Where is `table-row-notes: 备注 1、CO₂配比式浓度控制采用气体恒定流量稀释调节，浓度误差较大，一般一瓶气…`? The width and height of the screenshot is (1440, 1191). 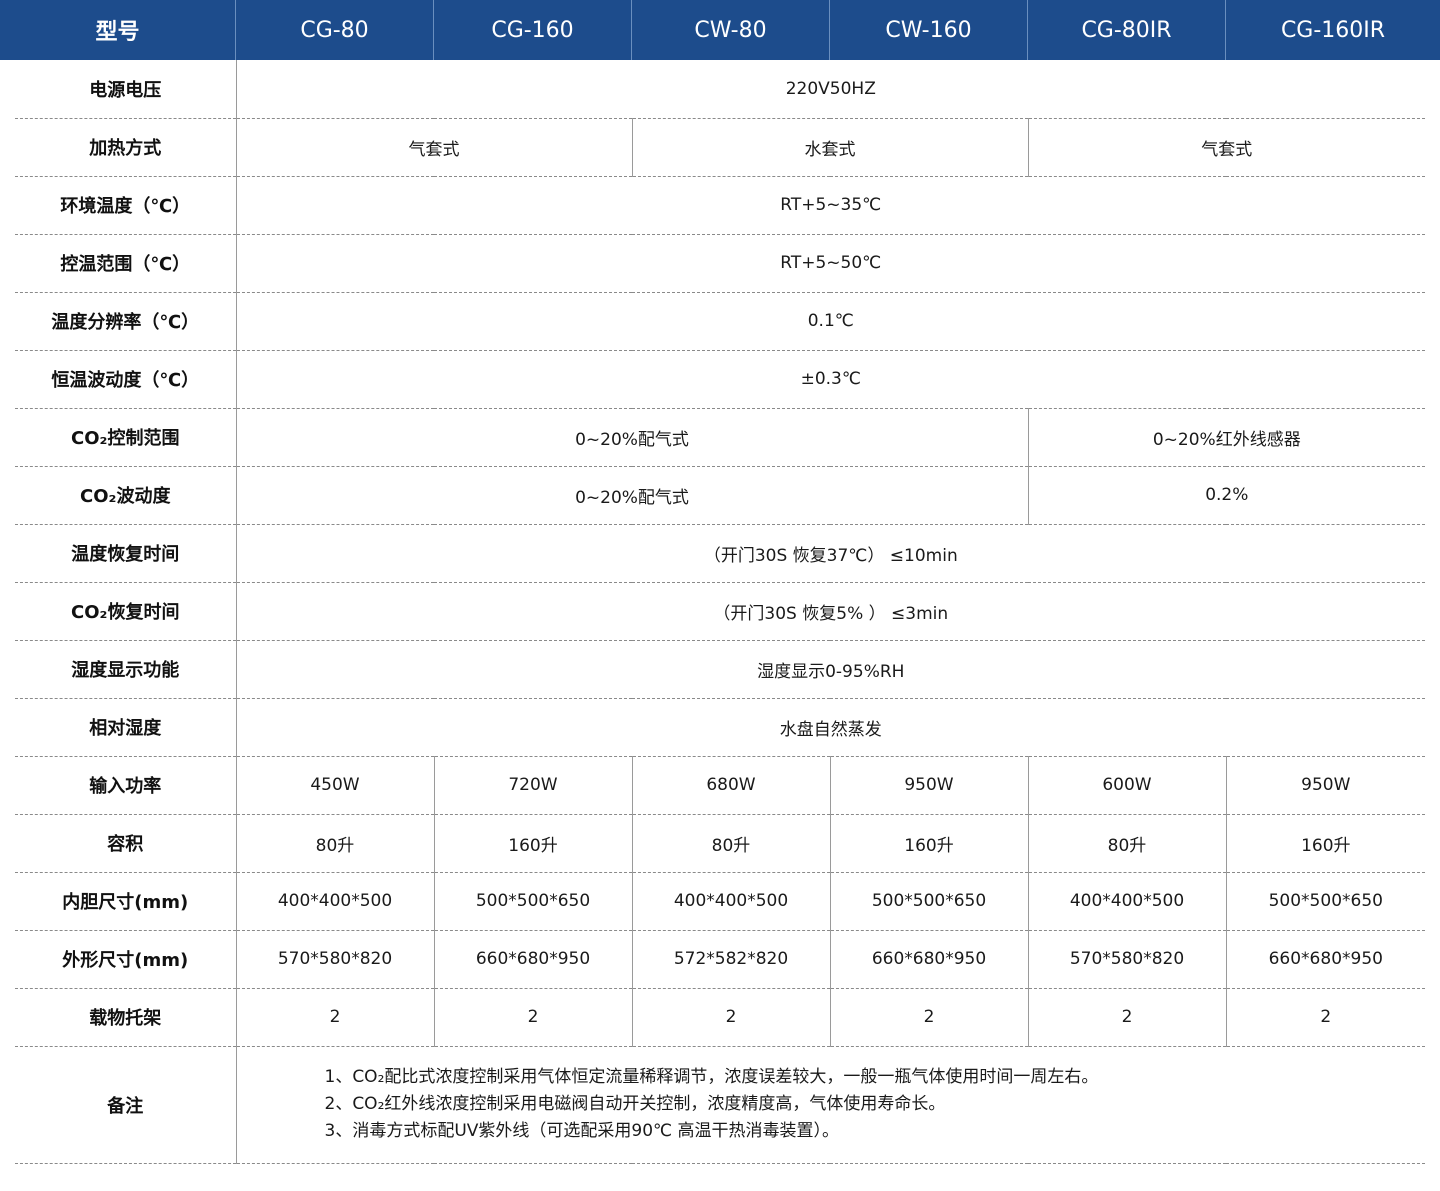 table-row-notes: 备注 1、CO₂配比式浓度控制采用气体恒定流量稀释调节，浓度误差较大，一般一瓶气… is located at coordinates (720, 1105).